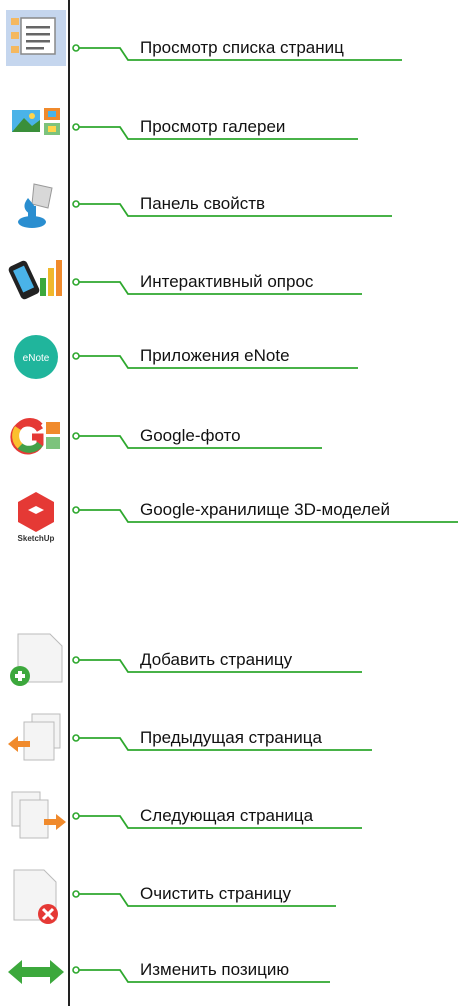 Image resolution: width=460 pixels, height=1006 pixels. I want to click on label-swap-position: Изменить позицию, so click(215, 969).